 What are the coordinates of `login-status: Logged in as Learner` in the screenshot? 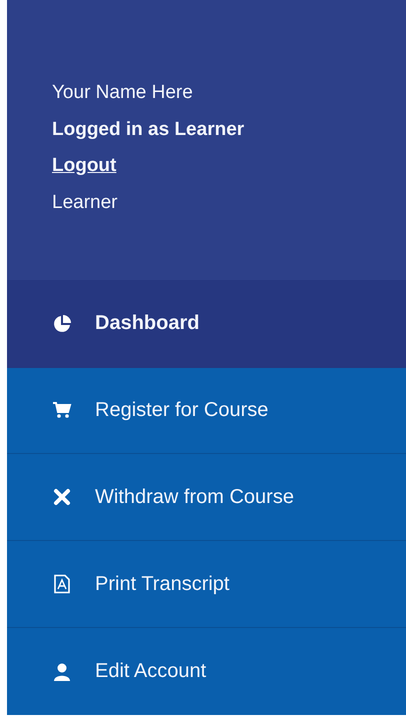 It's located at (148, 130).